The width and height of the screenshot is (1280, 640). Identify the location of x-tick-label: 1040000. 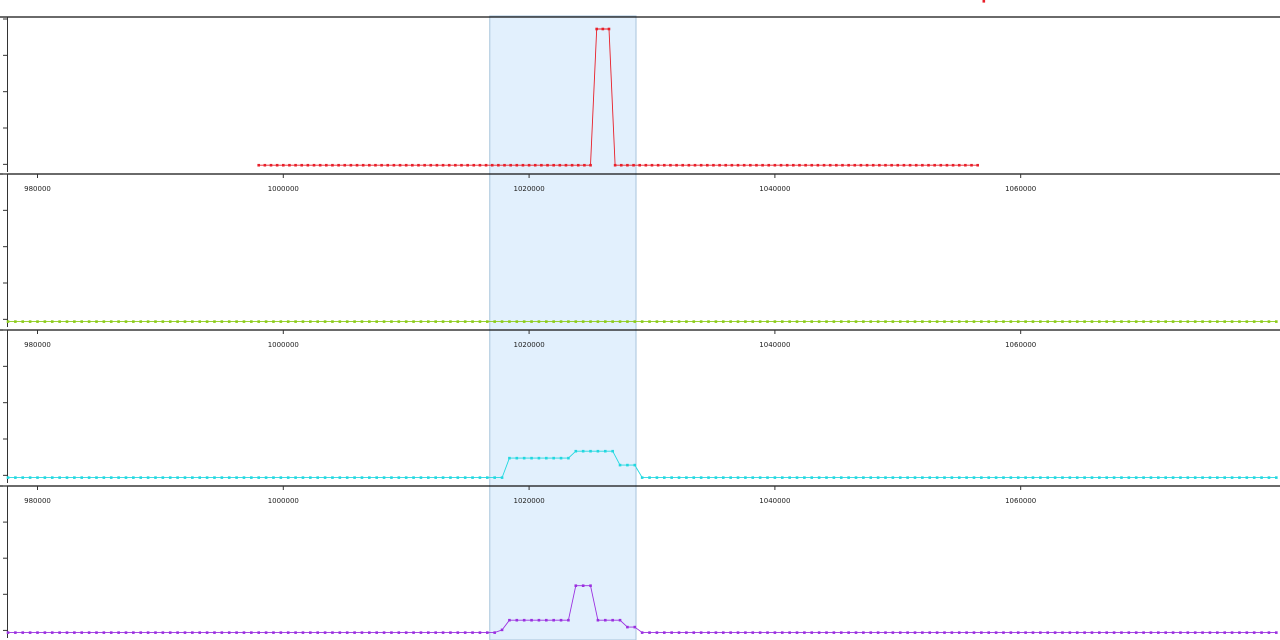
(774, 345).